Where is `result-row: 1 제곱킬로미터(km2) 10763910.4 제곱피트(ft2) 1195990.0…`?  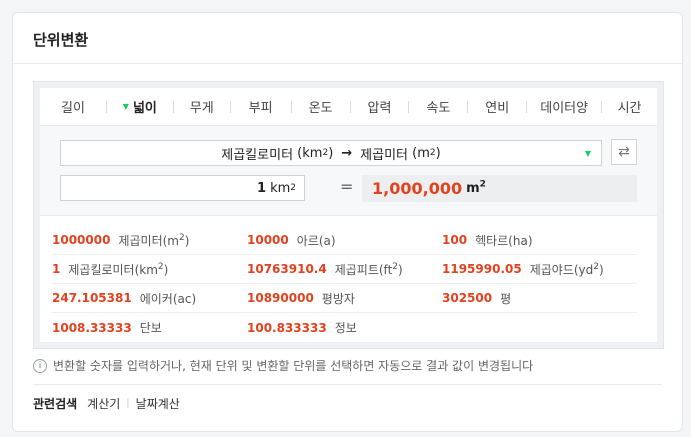 result-row: 1 제곱킬로미터(km2) 10763910.4 제곱피트(ft2) 1195990.0… is located at coordinates (344, 269).